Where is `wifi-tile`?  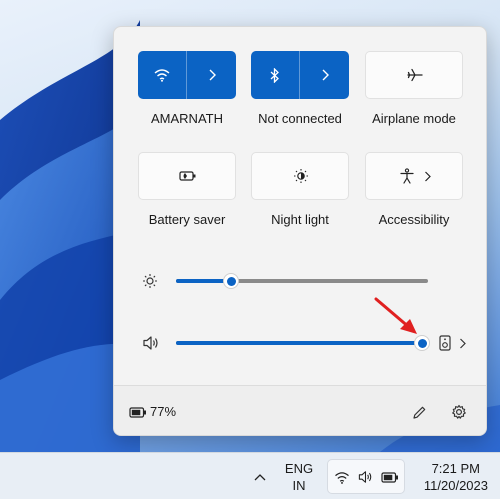 wifi-tile is located at coordinates (187, 75).